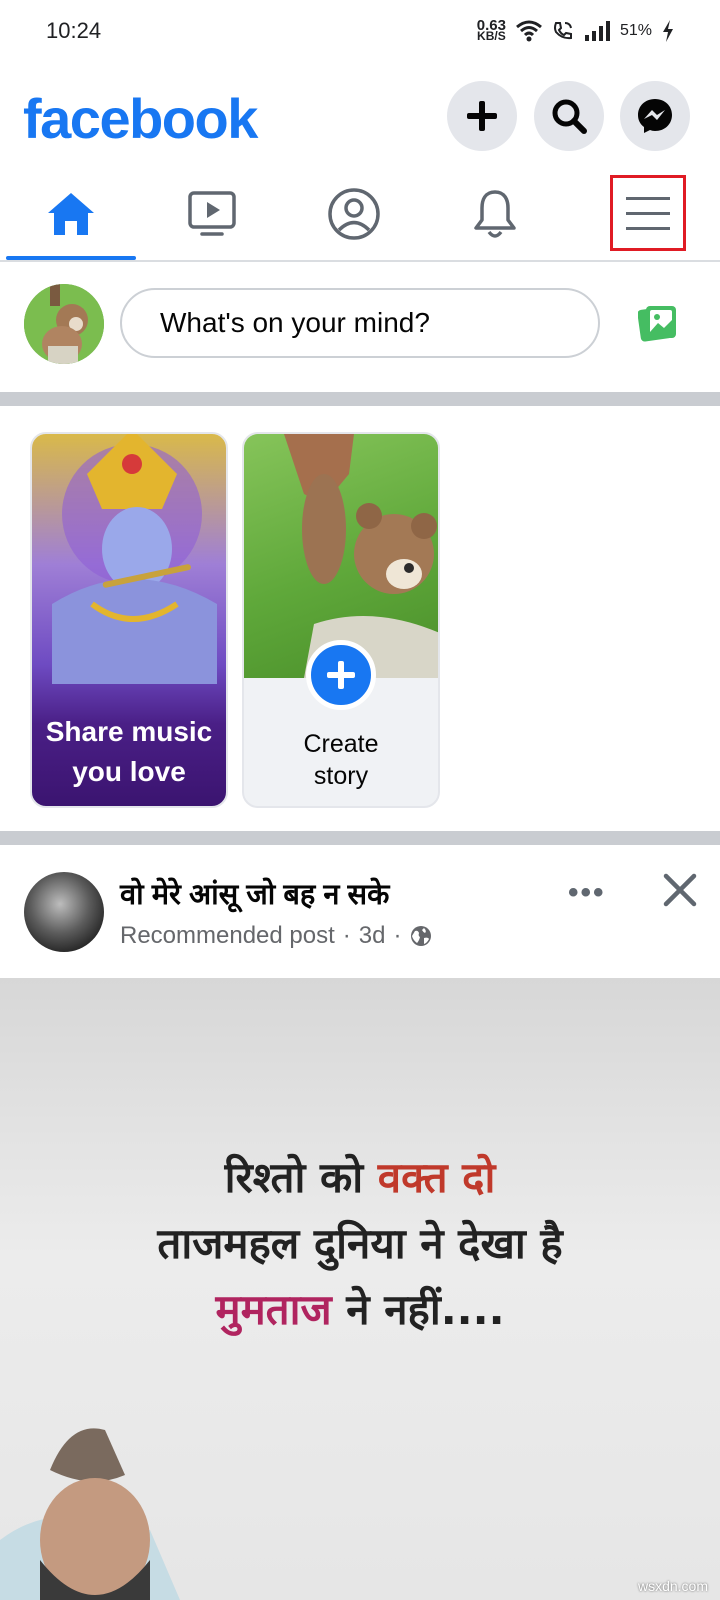 This screenshot has height=1600, width=720. I want to click on create-story-label: Create story, so click(341, 760).